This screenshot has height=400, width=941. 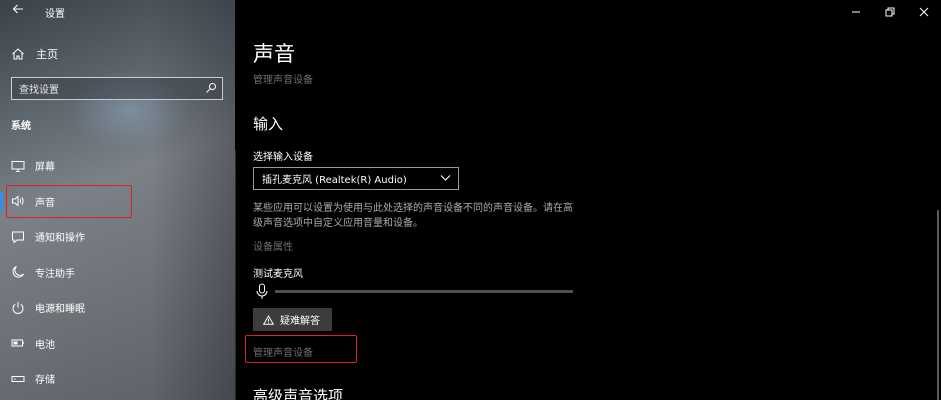 I want to click on troubleshoot-label: 疑难解答, so click(x=300, y=321).